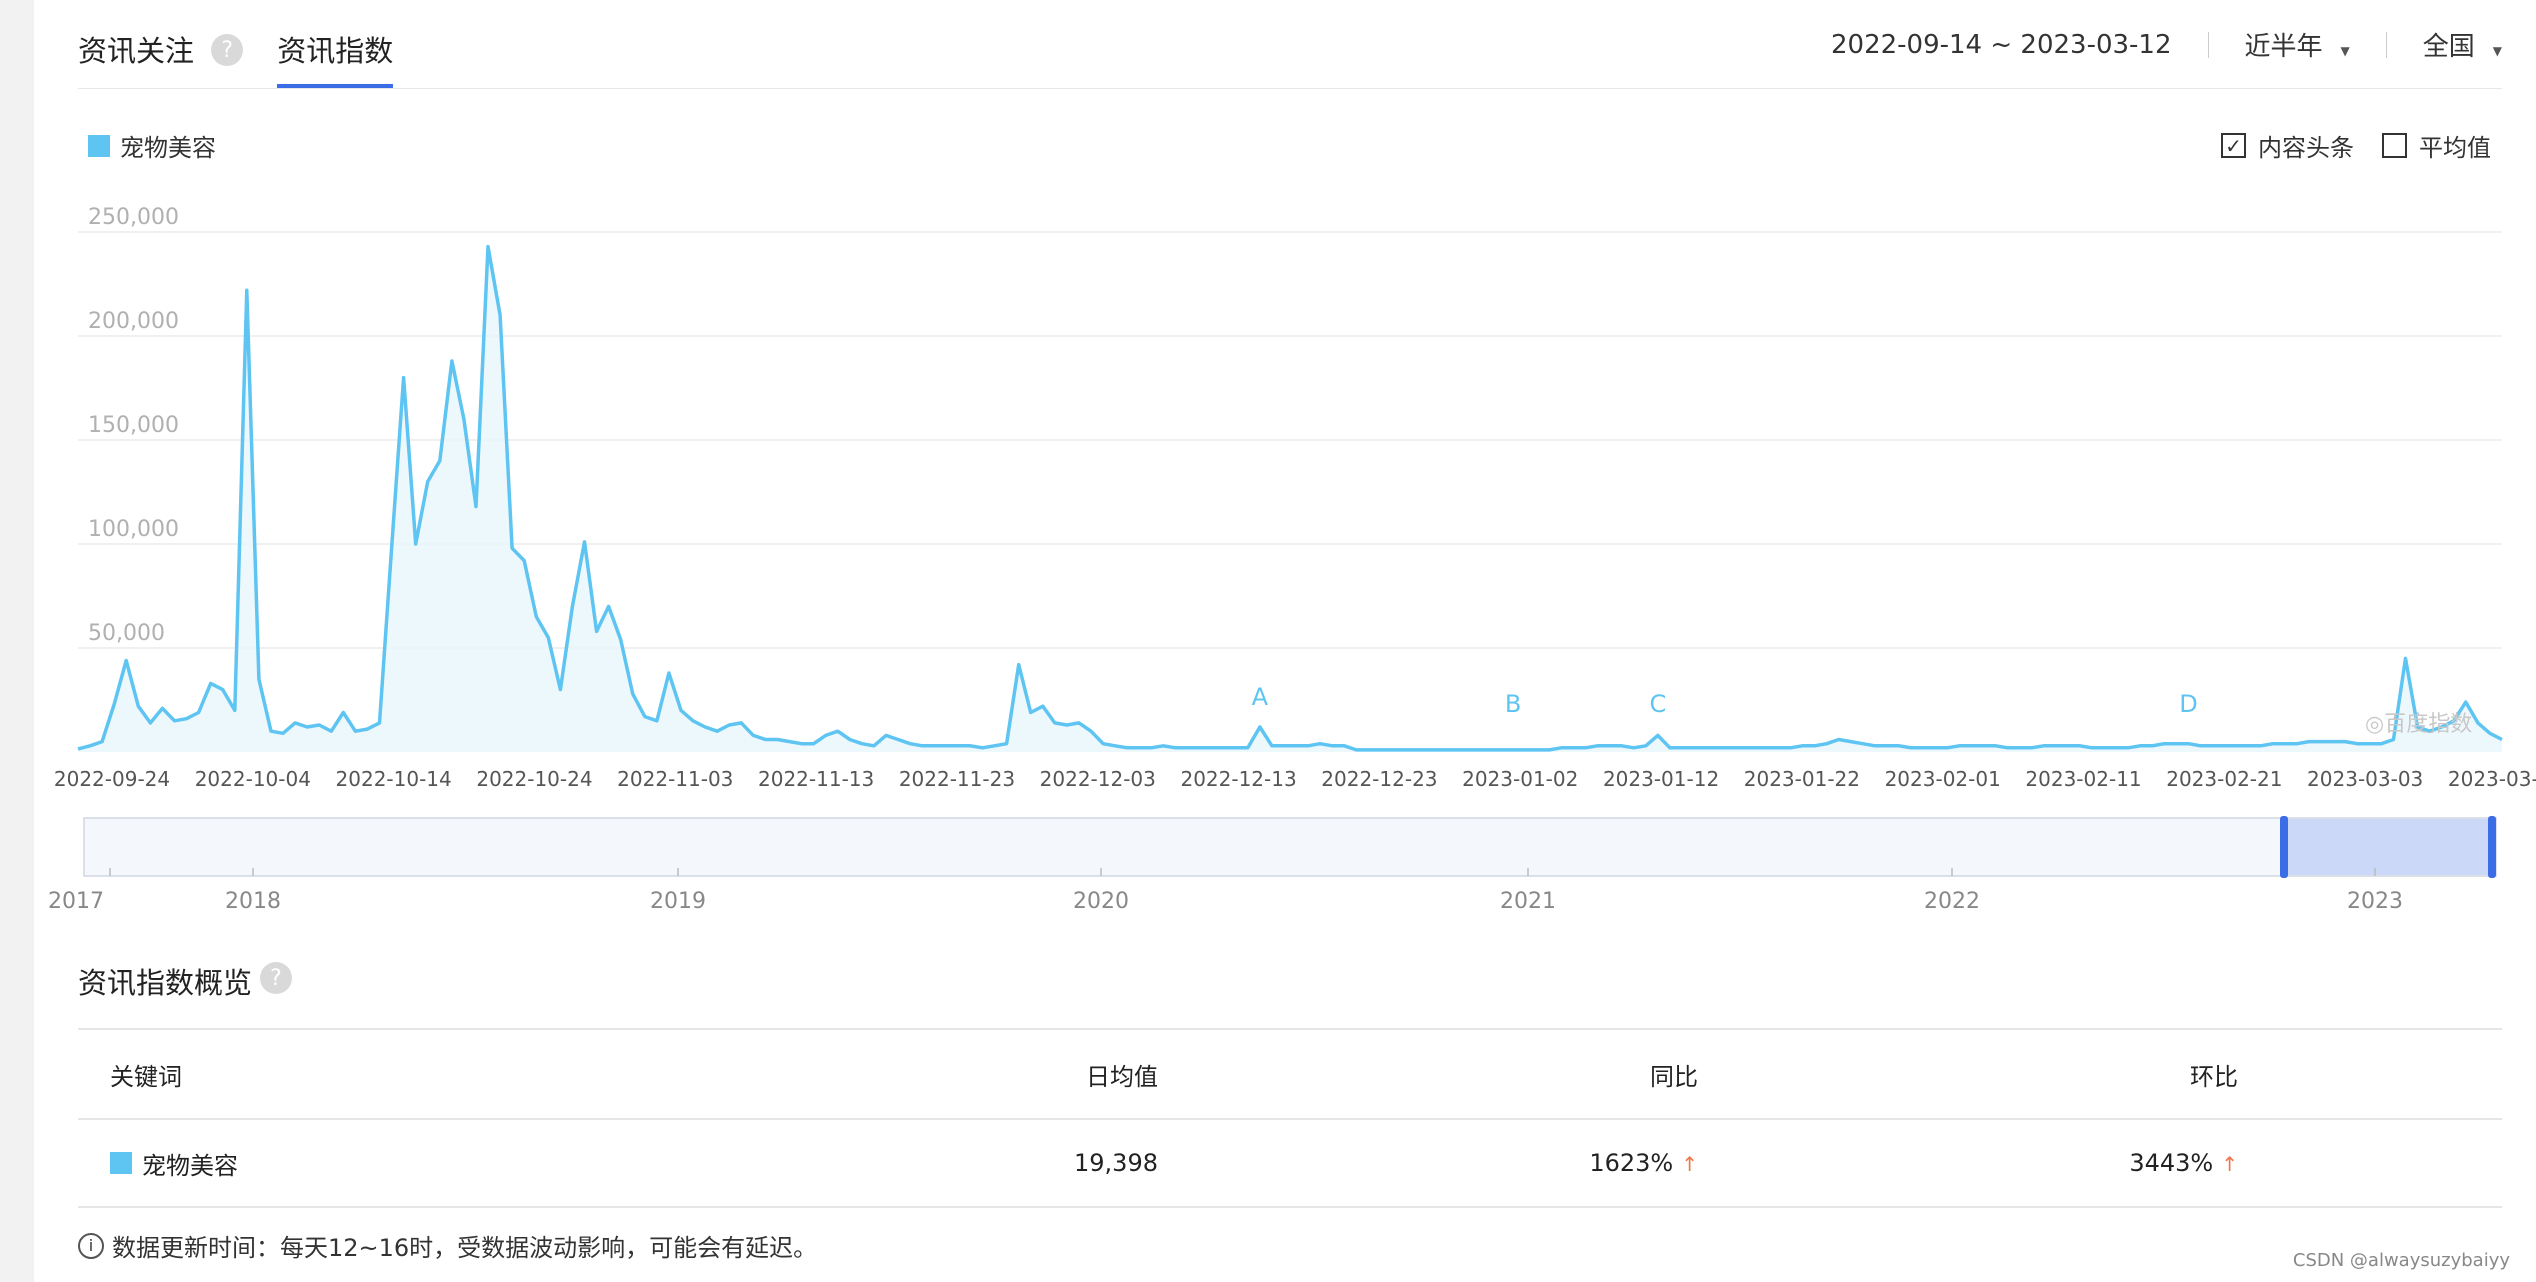 The image size is (2536, 1282). What do you see at coordinates (1952, 901) in the screenshot?
I see `overview-year-label: 2022` at bounding box center [1952, 901].